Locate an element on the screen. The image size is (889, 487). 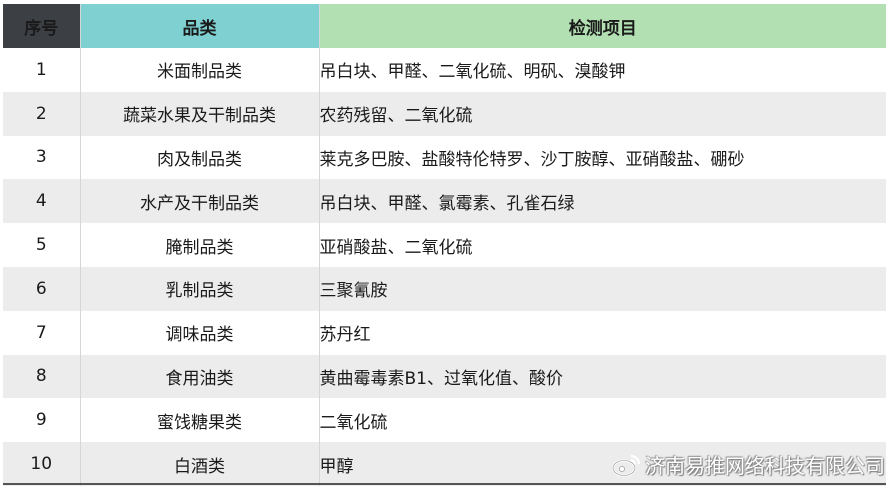
row-serial-number: 2 is located at coordinates (42, 113).